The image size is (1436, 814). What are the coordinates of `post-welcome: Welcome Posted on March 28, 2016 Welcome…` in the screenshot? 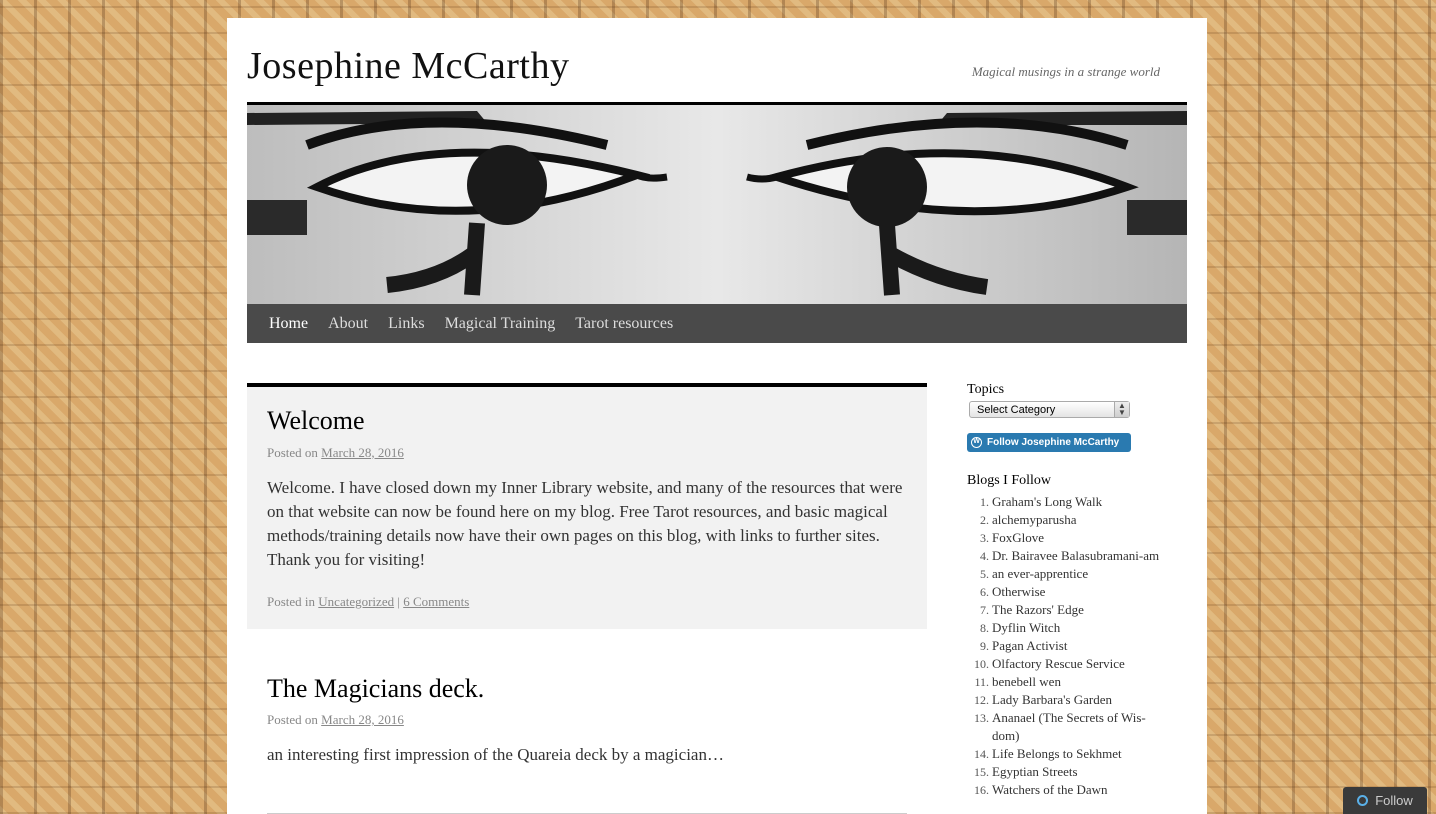 It's located at (587, 506).